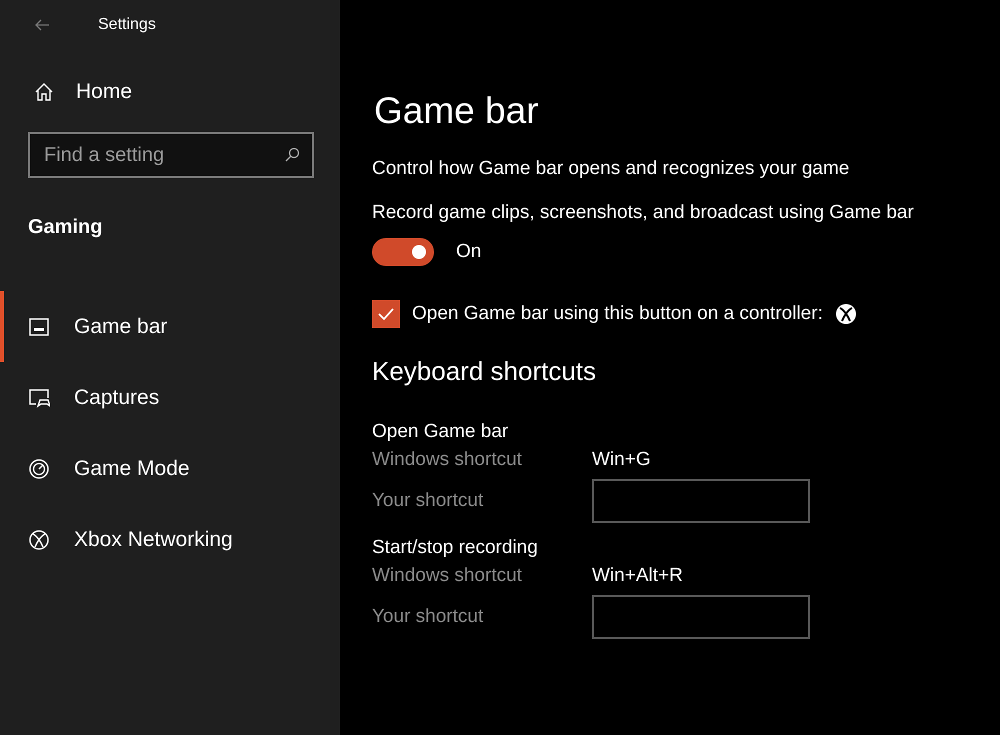  Describe the element at coordinates (65, 227) in the screenshot. I see `section-heading: Gaming` at that location.